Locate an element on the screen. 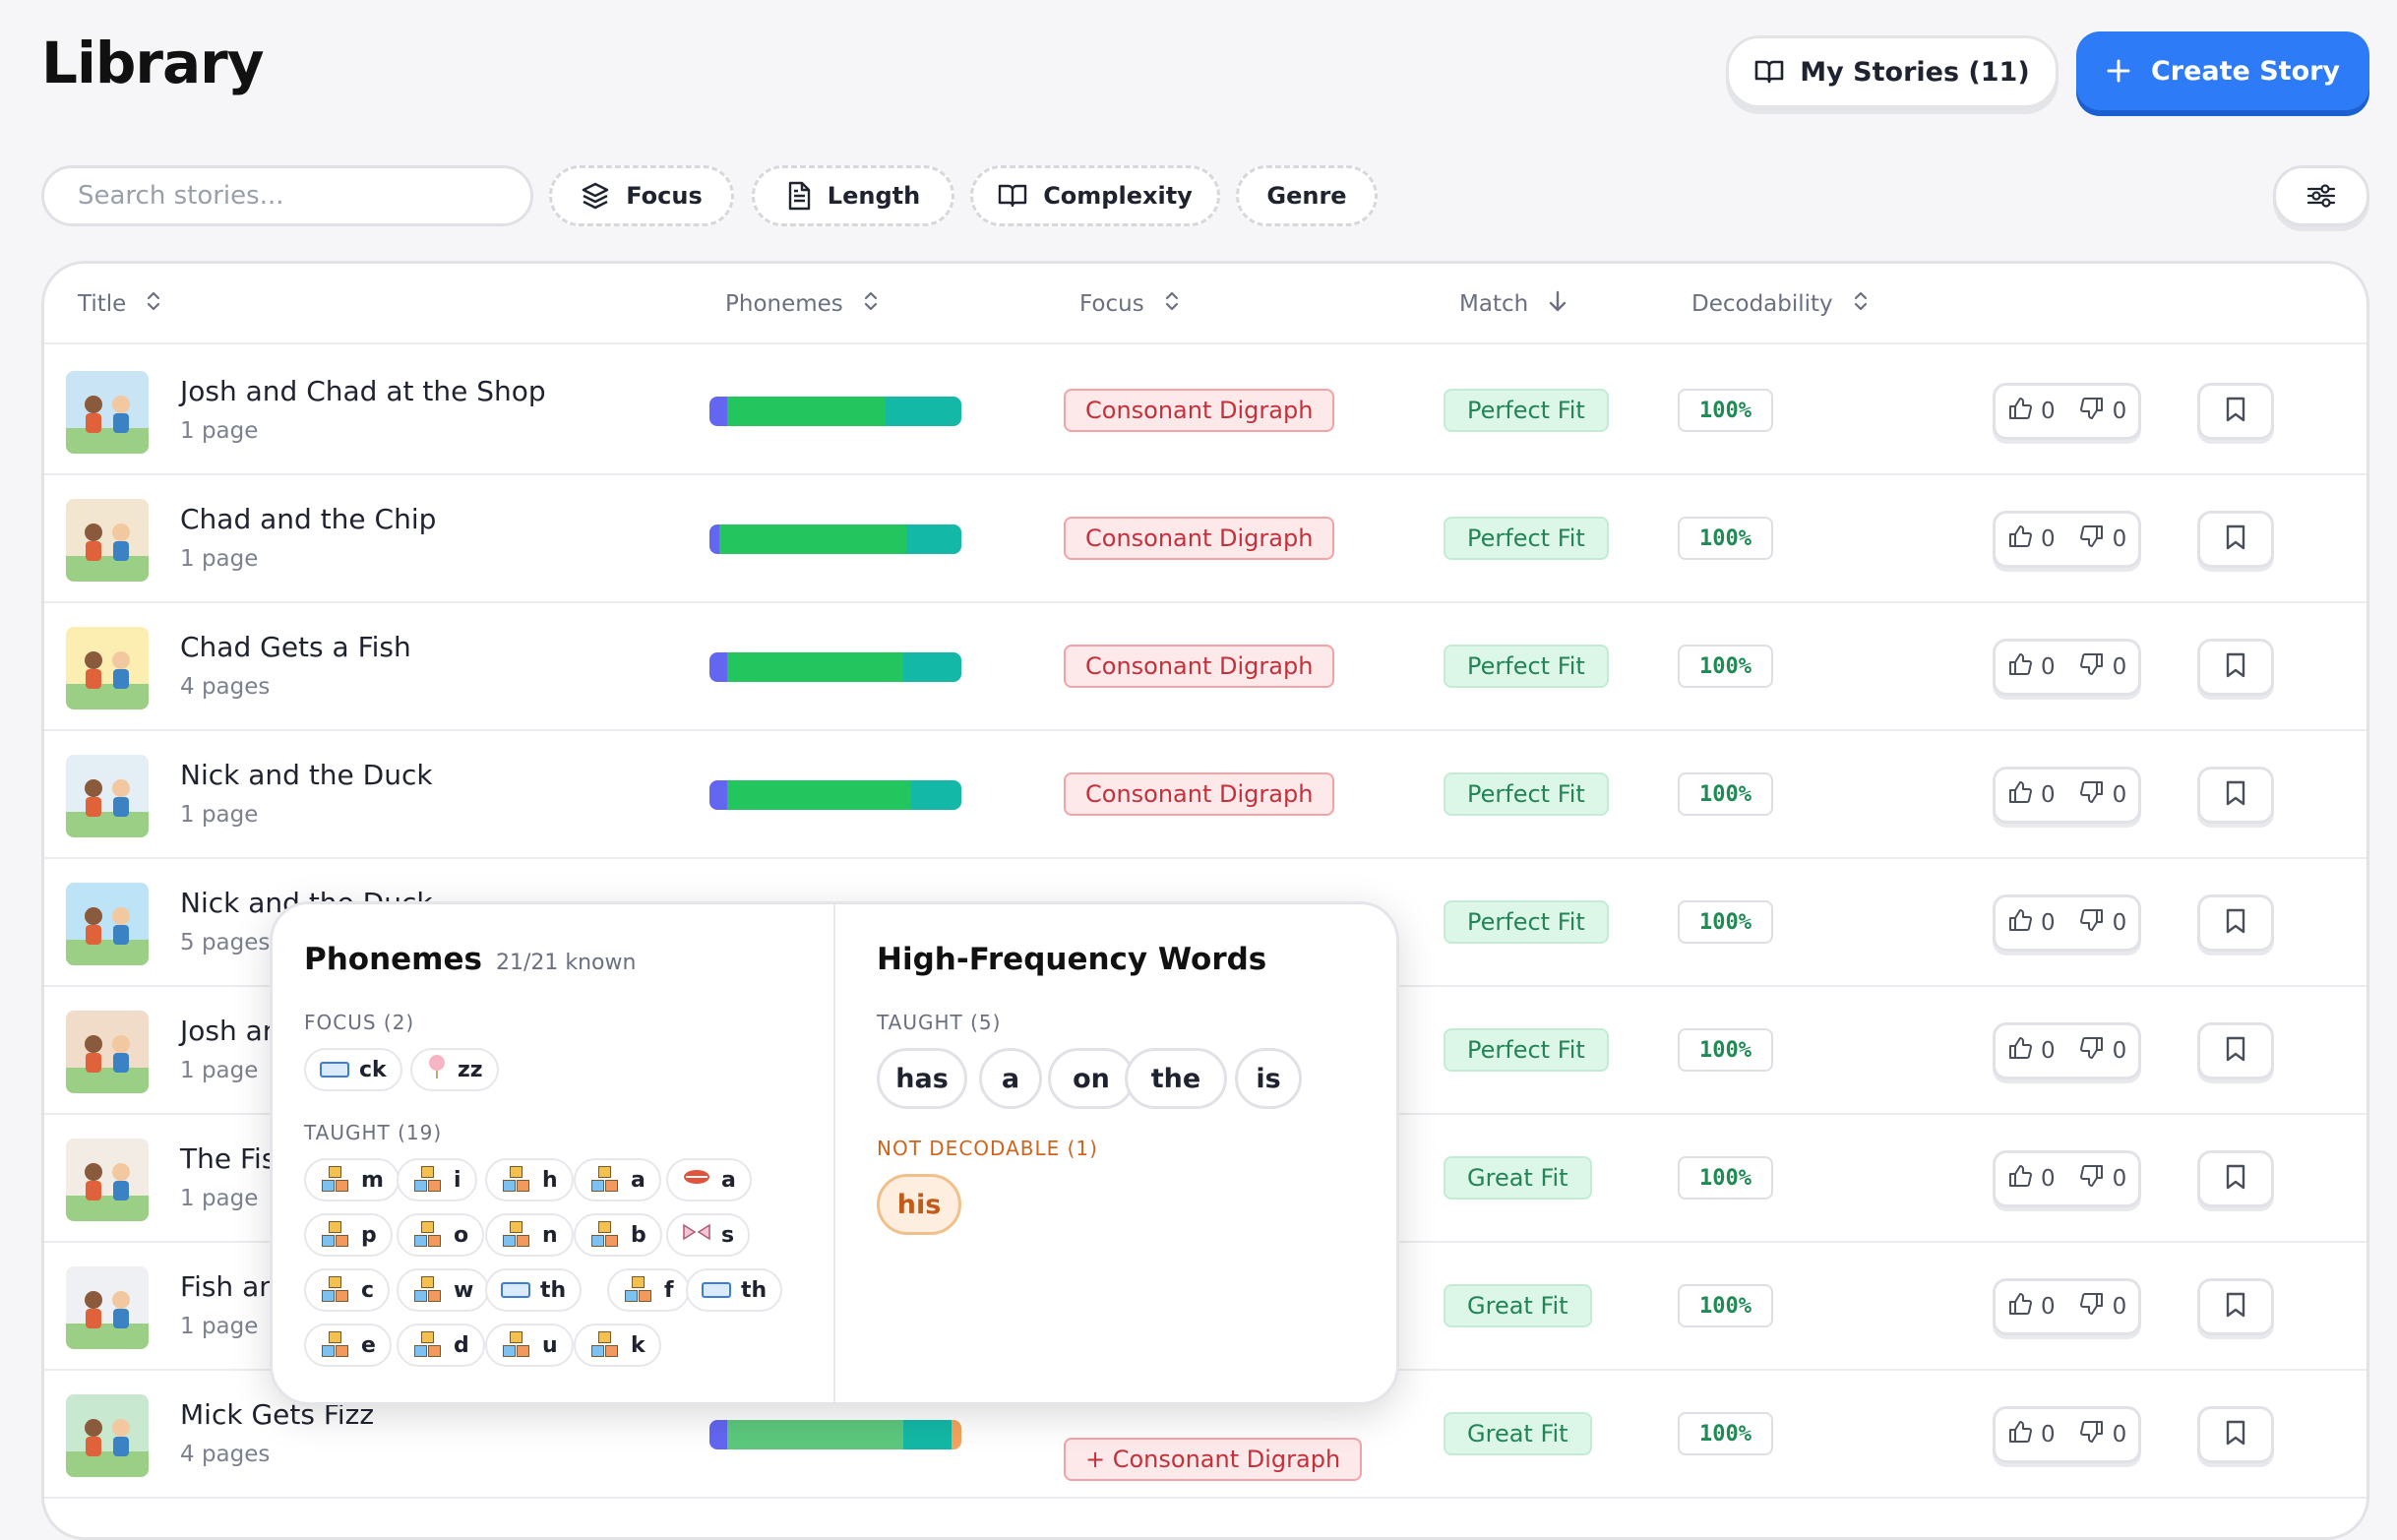  column-decodability: Decodability is located at coordinates (1780, 304).